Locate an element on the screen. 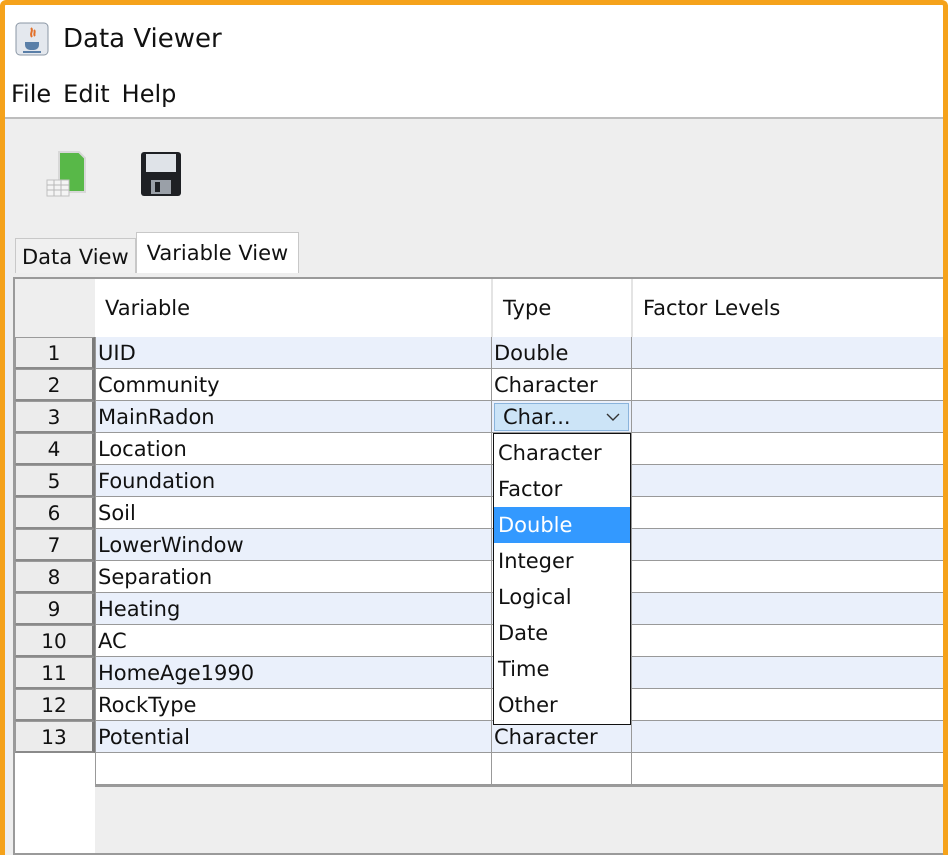  row-header: 9 is located at coordinates (55, 609).